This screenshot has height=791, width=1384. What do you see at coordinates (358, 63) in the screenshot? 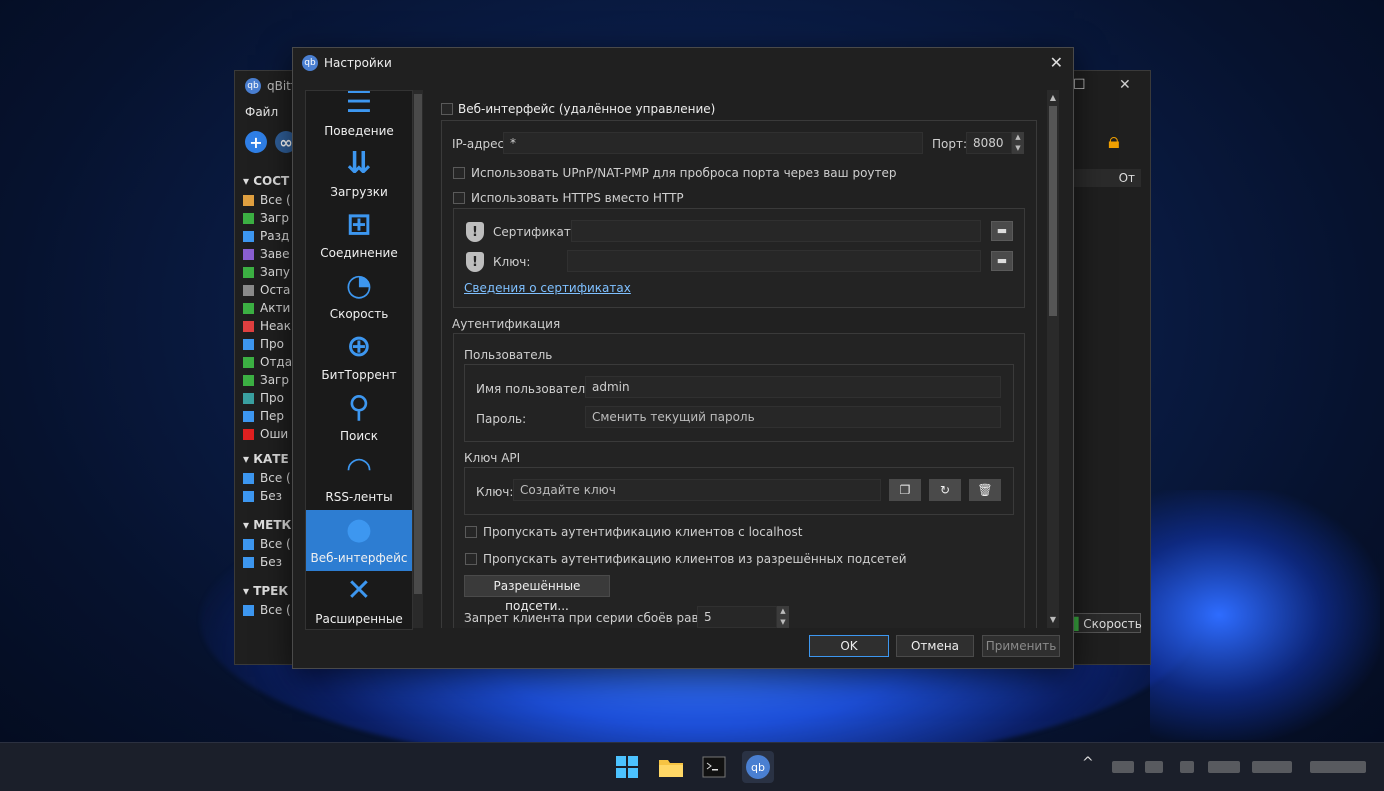
I see `dialog-title: Настройки` at bounding box center [358, 63].